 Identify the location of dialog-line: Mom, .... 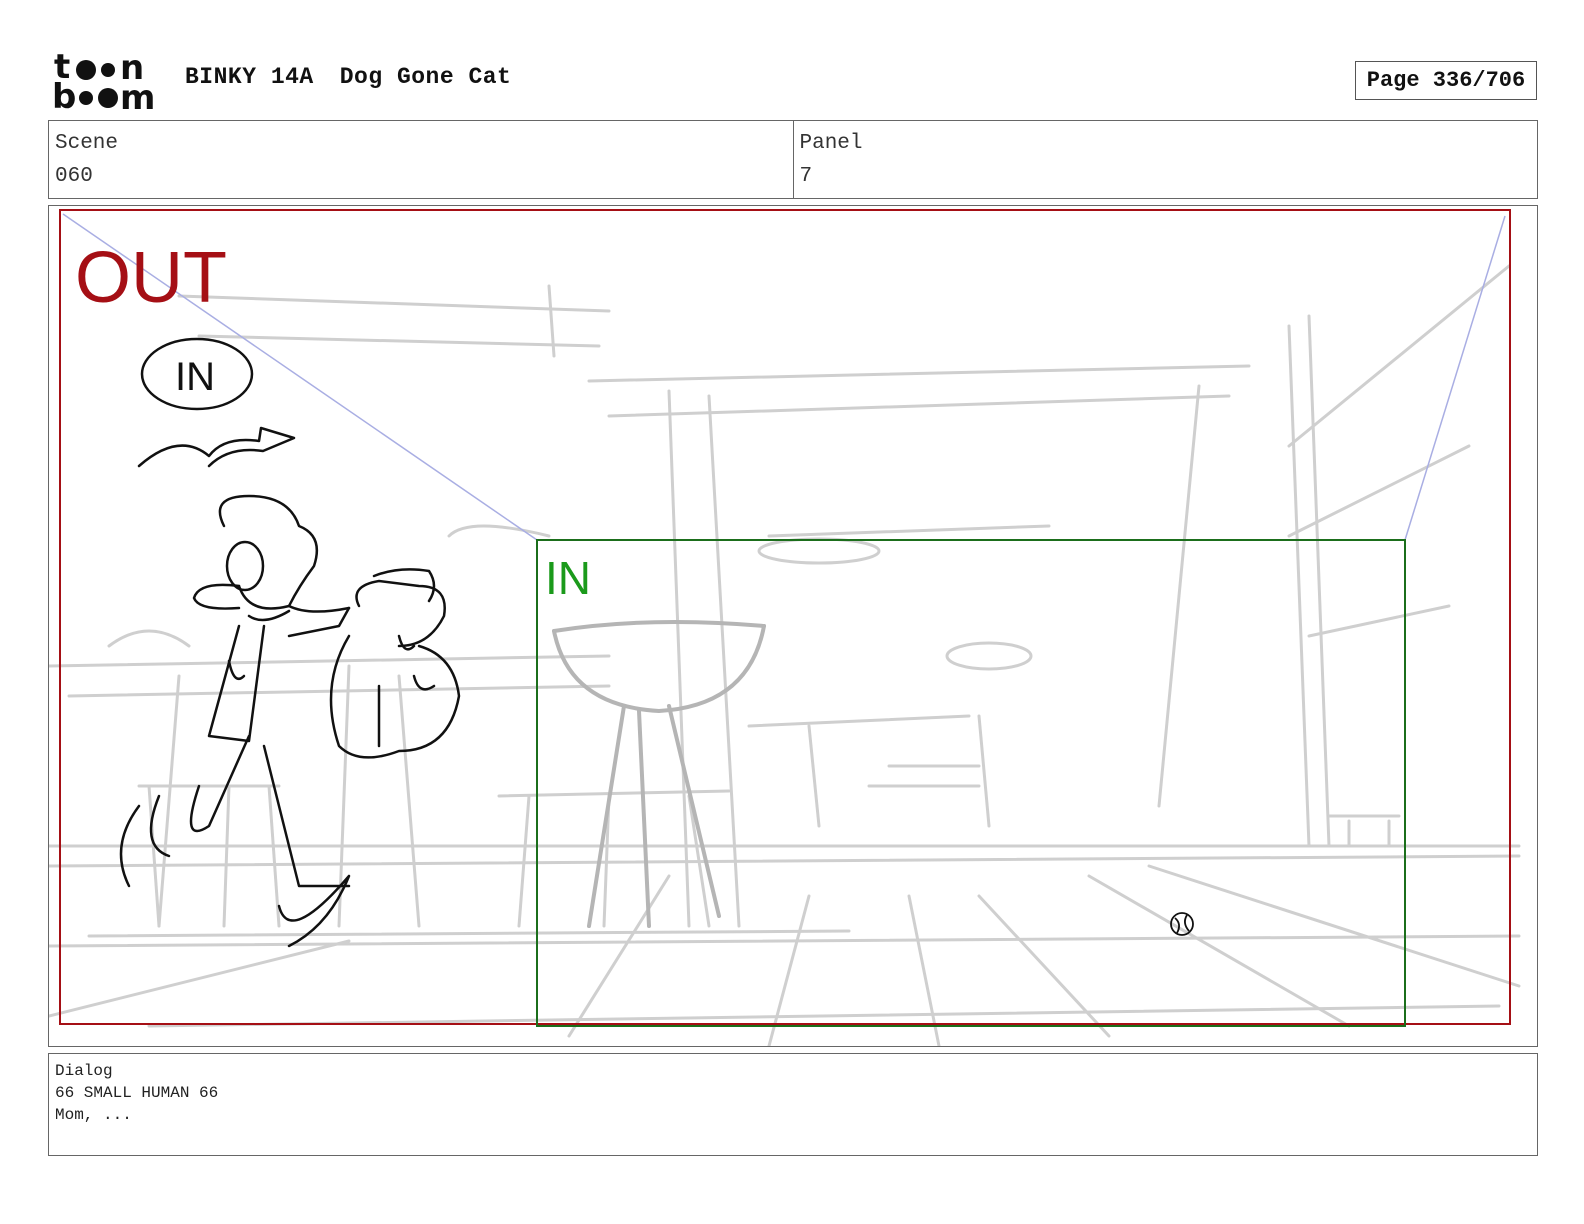
(93, 1115).